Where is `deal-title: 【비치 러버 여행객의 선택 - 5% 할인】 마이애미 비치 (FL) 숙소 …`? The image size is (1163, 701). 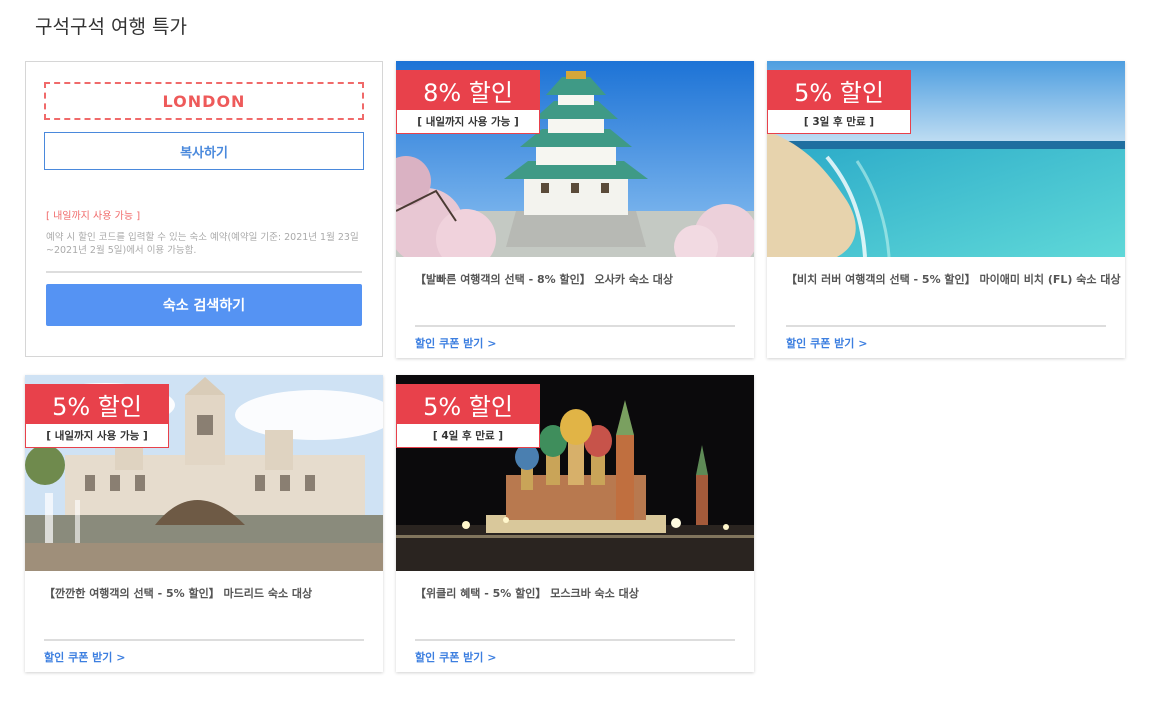
deal-title: 【비치 러버 여행객의 선택 - 5% 할인】 마이애미 비치 (FL) 숙소 … is located at coordinates (953, 279).